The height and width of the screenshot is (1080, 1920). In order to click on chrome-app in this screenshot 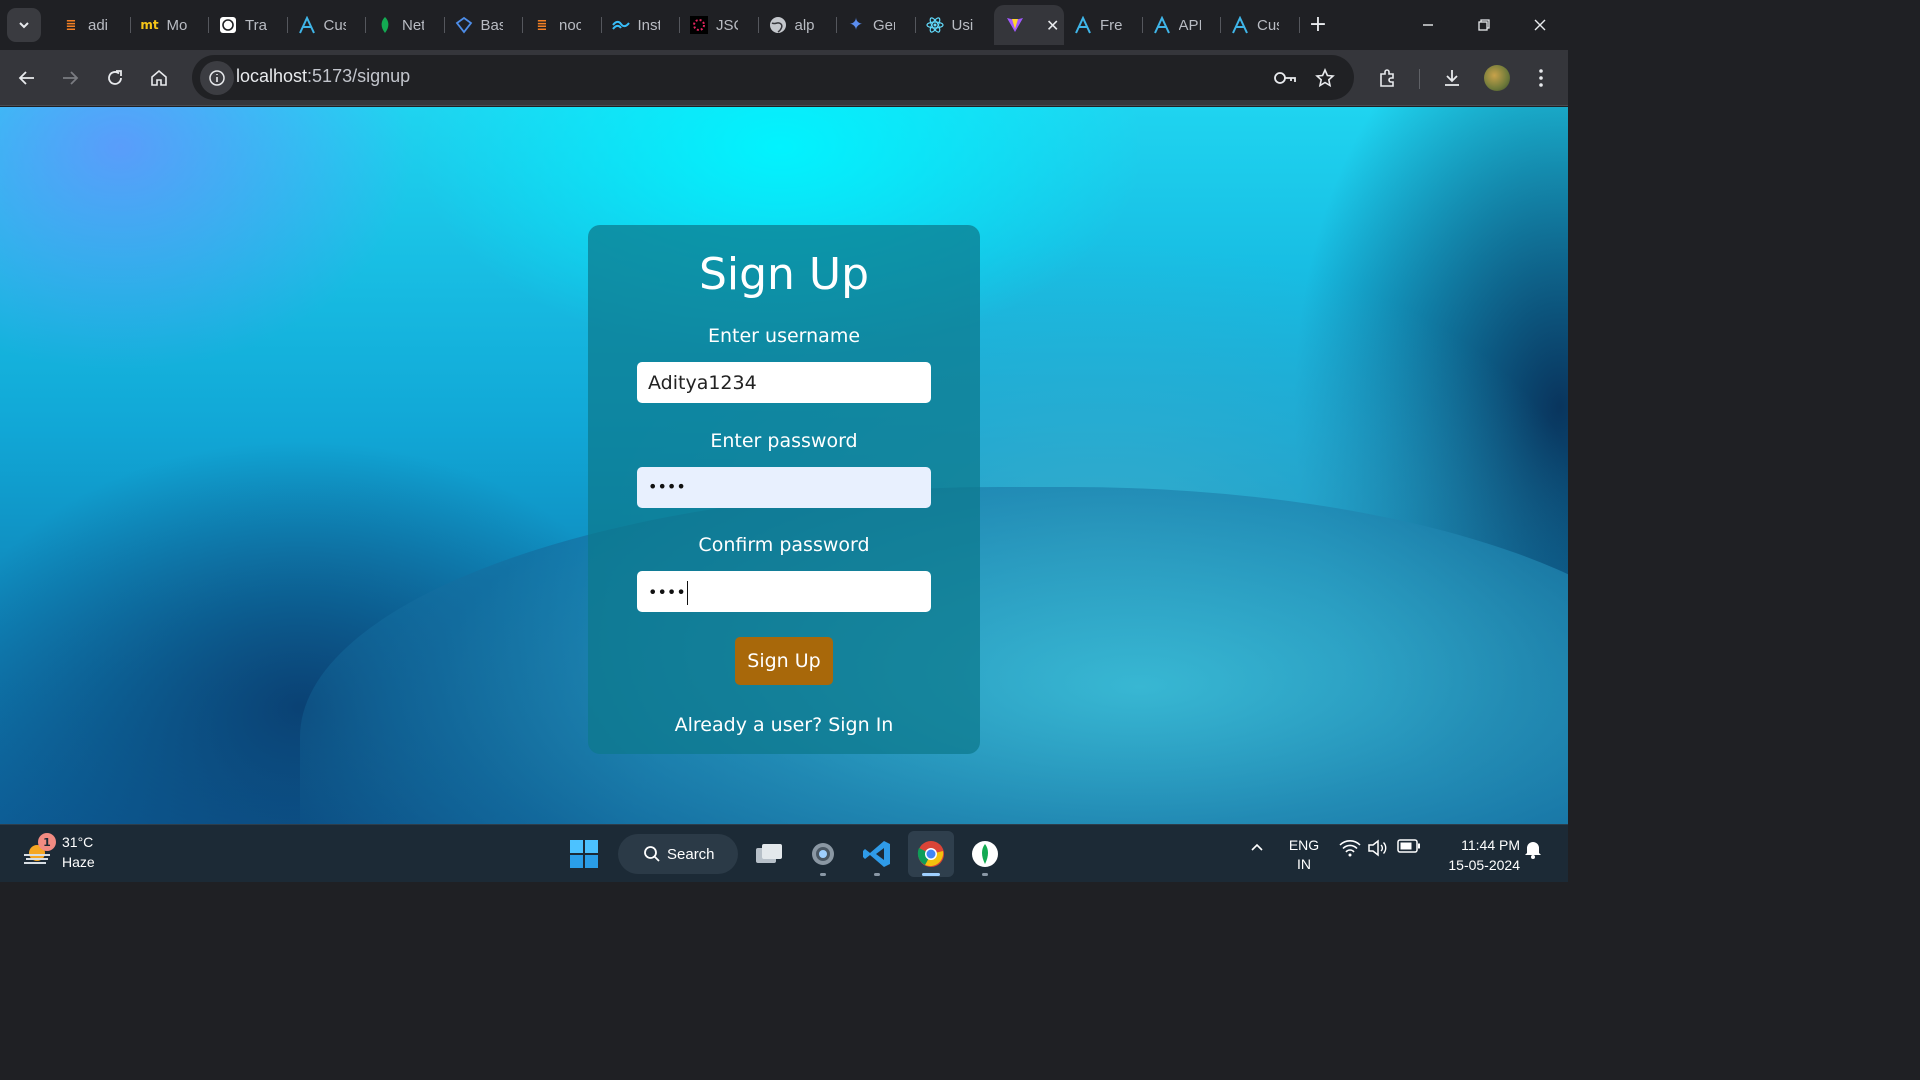, I will do `click(931, 854)`.